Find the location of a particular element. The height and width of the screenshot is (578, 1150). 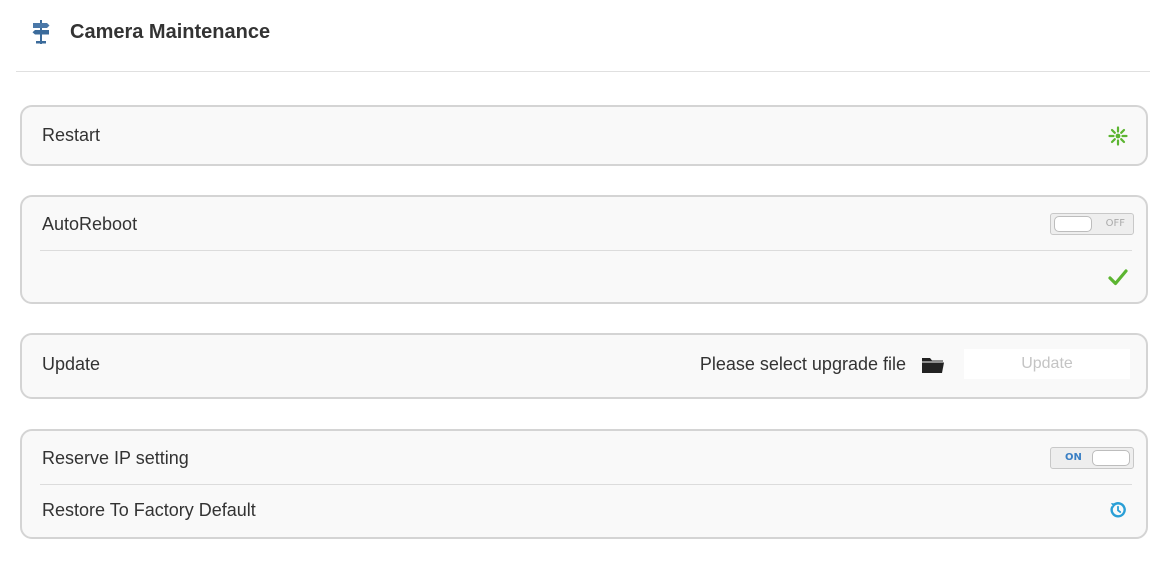

autoreboot-row: AutoReboot OFF is located at coordinates (584, 224).